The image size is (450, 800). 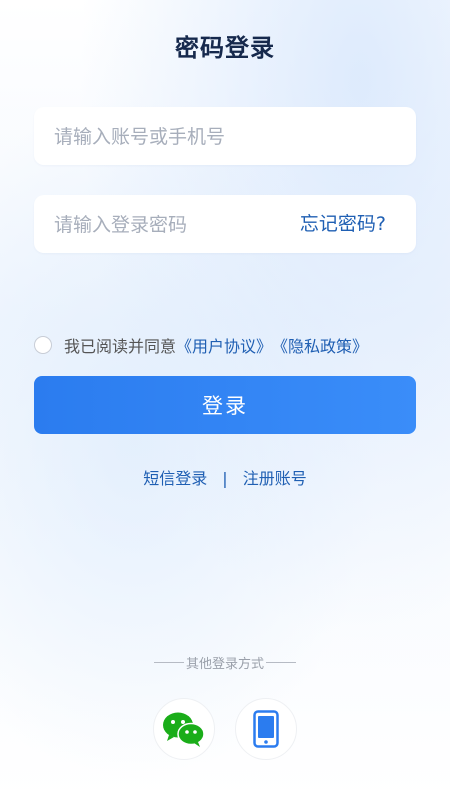 I want to click on agreement-prefix: 我已阅读并同意, so click(x=120, y=346).